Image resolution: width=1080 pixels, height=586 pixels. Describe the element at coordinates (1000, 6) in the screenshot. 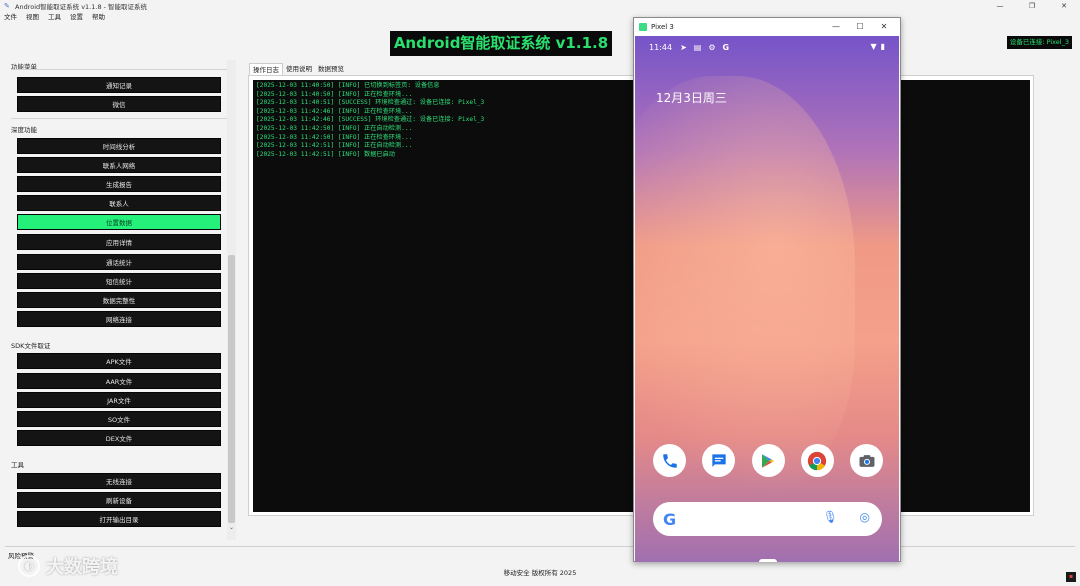

I see `minimize-button: —` at that location.